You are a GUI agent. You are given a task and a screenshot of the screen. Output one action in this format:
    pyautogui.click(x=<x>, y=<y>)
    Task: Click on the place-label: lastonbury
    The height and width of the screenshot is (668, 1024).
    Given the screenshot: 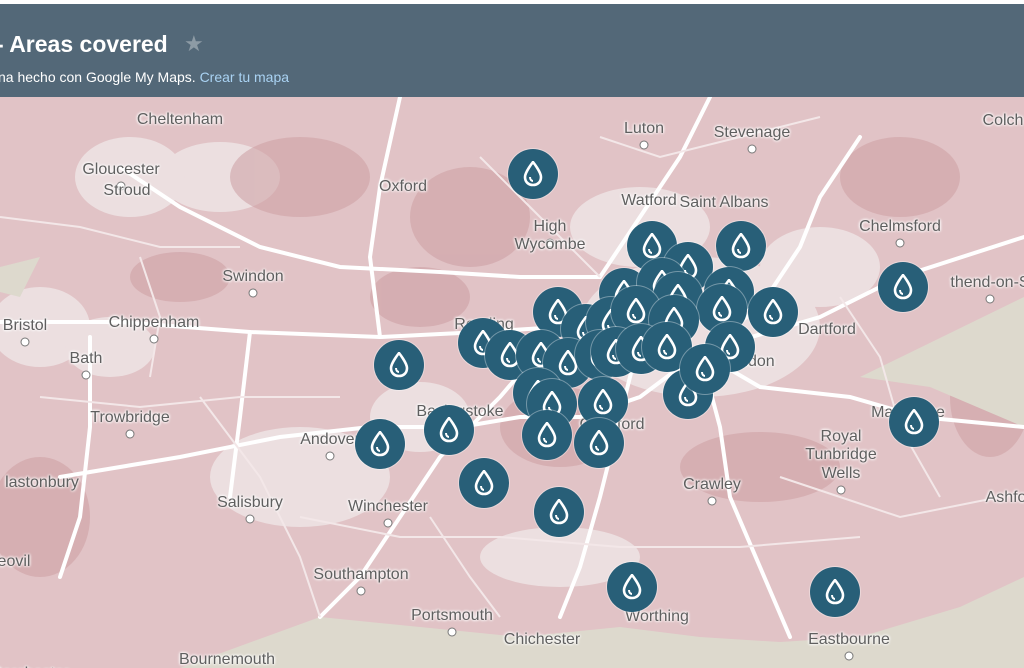 What is the action you would take?
    pyautogui.click(x=42, y=482)
    